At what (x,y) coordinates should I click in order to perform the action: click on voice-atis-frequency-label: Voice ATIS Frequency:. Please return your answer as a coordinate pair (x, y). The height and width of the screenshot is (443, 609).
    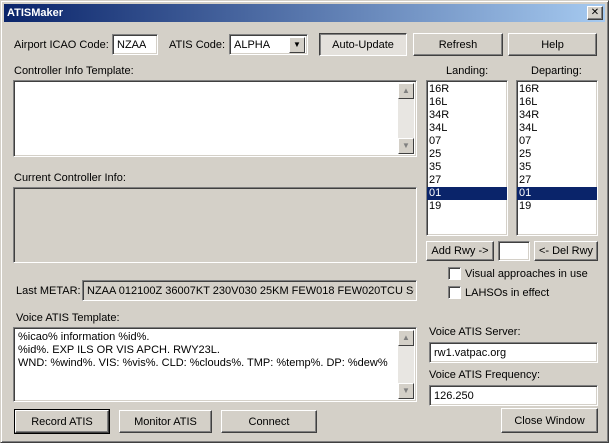
    Looking at the image, I should click on (485, 375).